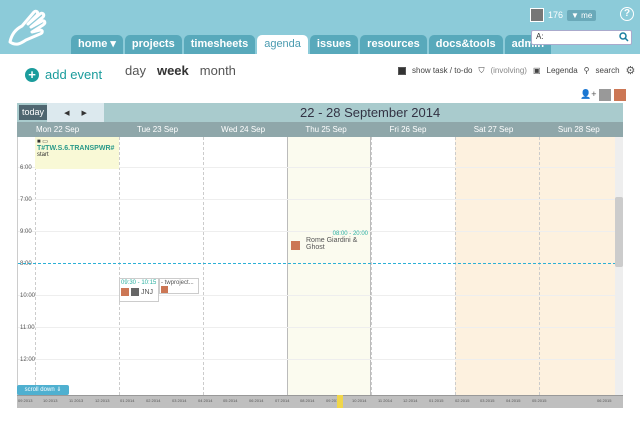 This screenshot has width=640, height=427. What do you see at coordinates (619, 232) in the screenshot?
I see `scrollbar-thumb` at bounding box center [619, 232].